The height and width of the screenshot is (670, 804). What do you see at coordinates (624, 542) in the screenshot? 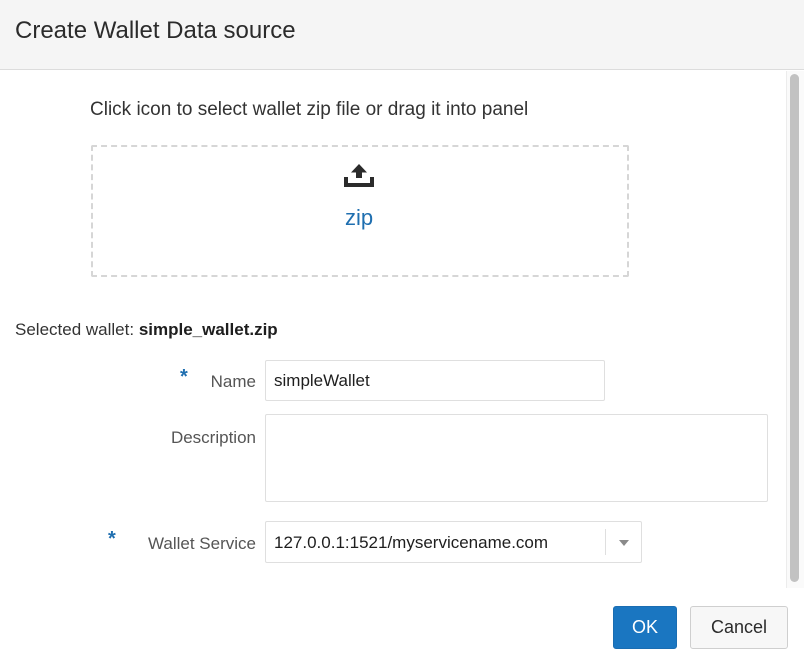
I see `chevron-down-icon` at bounding box center [624, 542].